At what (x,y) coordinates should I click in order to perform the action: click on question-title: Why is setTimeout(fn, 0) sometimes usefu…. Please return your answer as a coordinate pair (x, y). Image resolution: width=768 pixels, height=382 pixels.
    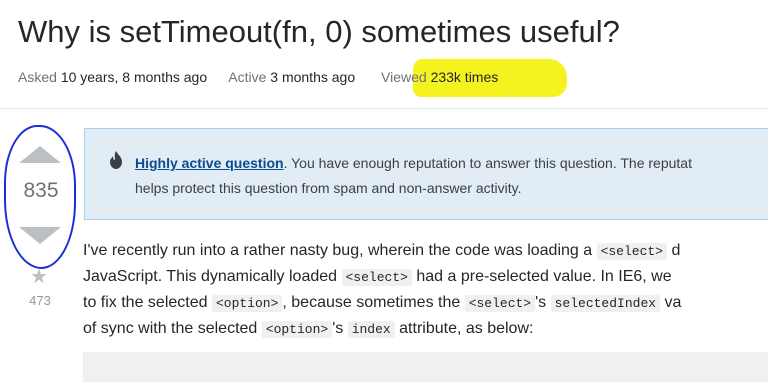
    Looking at the image, I should click on (319, 32).